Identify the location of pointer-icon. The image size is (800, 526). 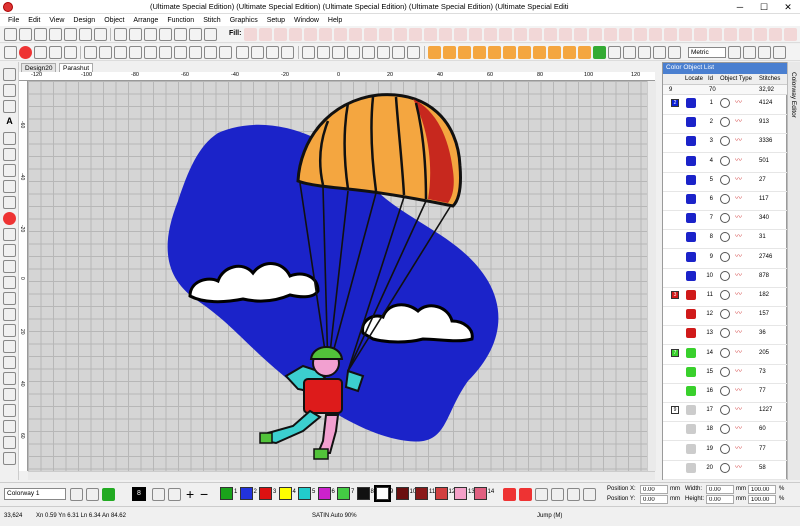
(9, 74).